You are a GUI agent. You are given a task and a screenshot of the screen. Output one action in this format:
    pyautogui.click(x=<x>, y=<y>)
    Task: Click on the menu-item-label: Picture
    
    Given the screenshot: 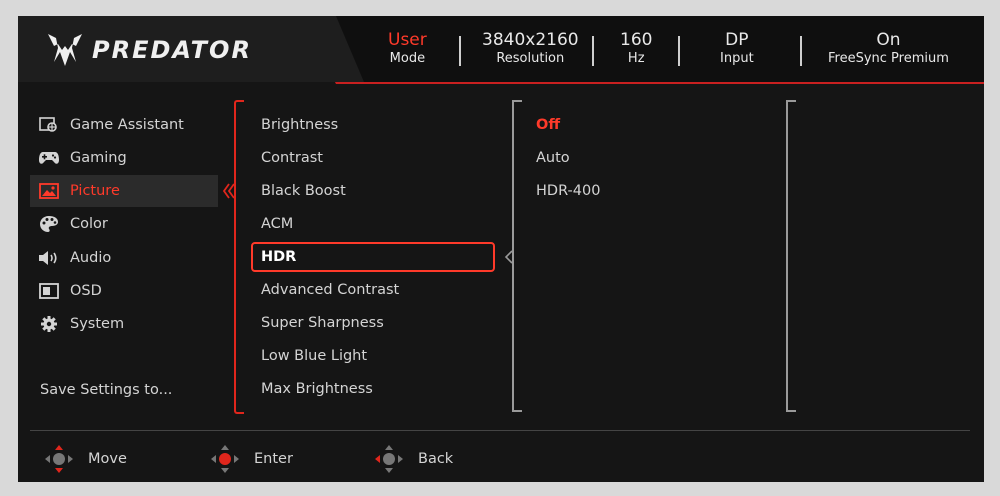 What is the action you would take?
    pyautogui.click(x=95, y=191)
    